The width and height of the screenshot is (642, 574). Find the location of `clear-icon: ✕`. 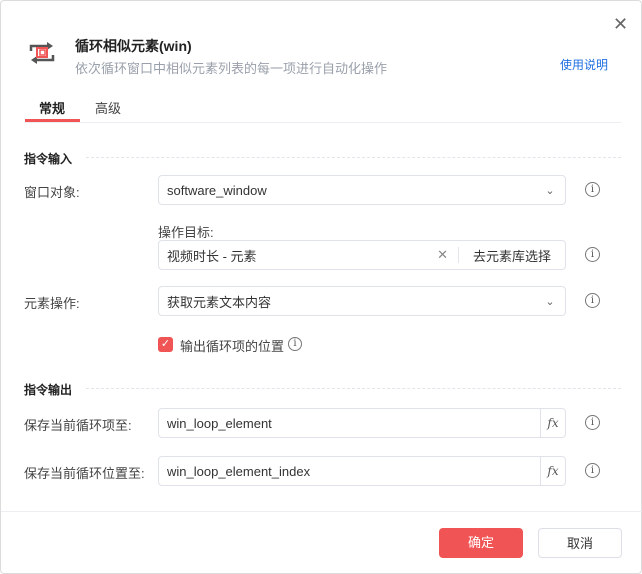

clear-icon: ✕ is located at coordinates (443, 255).